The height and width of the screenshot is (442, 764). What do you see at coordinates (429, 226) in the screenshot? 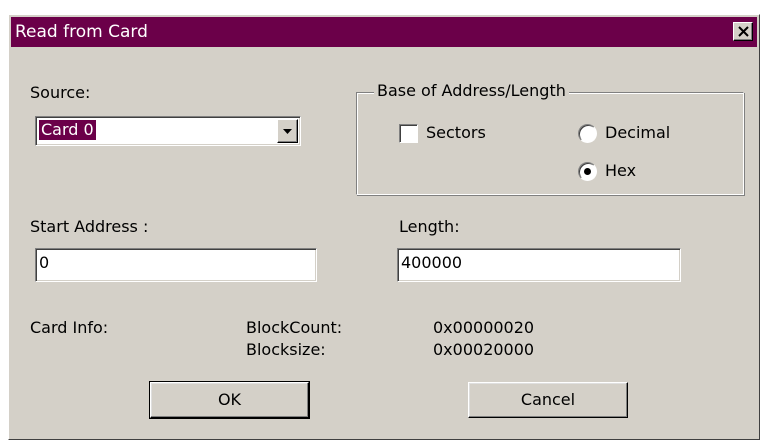
I see `length-label: Length:` at bounding box center [429, 226].